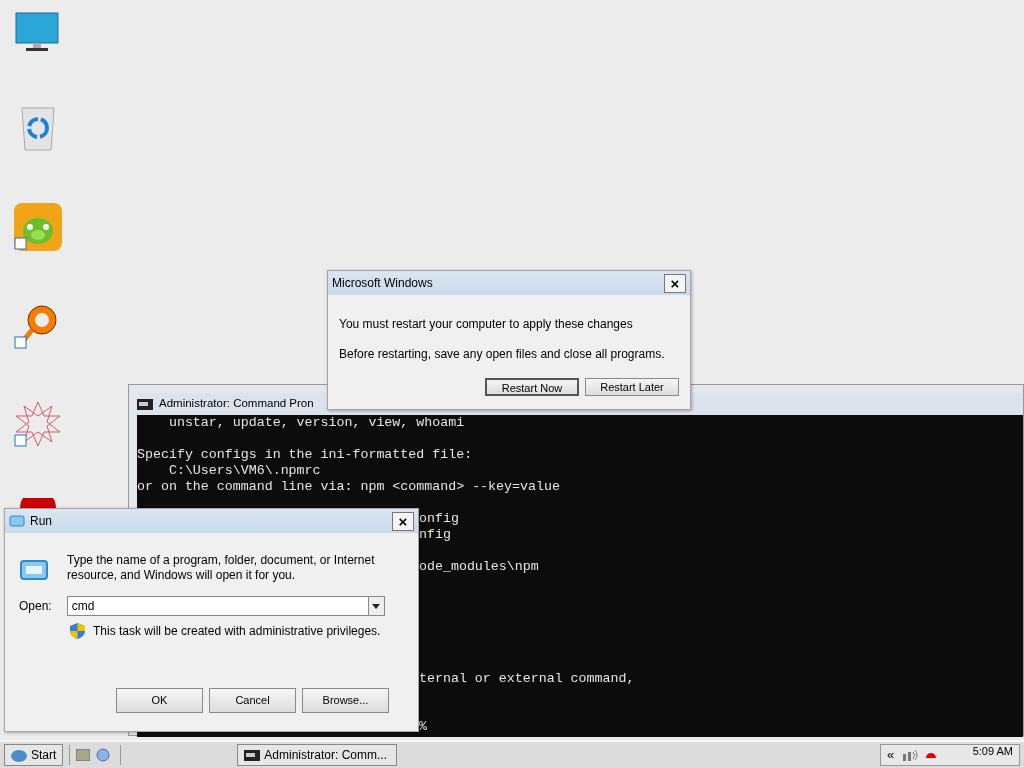 The image size is (1024, 768). I want to click on shield-icon, so click(77, 631).